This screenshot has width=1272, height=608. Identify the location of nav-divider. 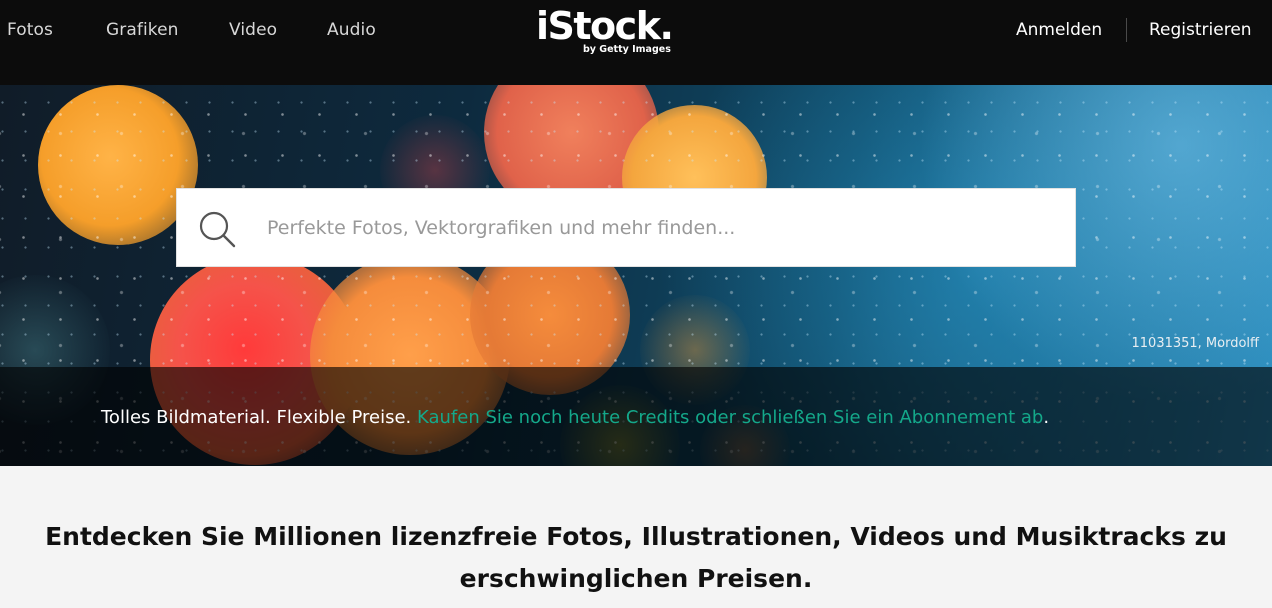
(1126, 30).